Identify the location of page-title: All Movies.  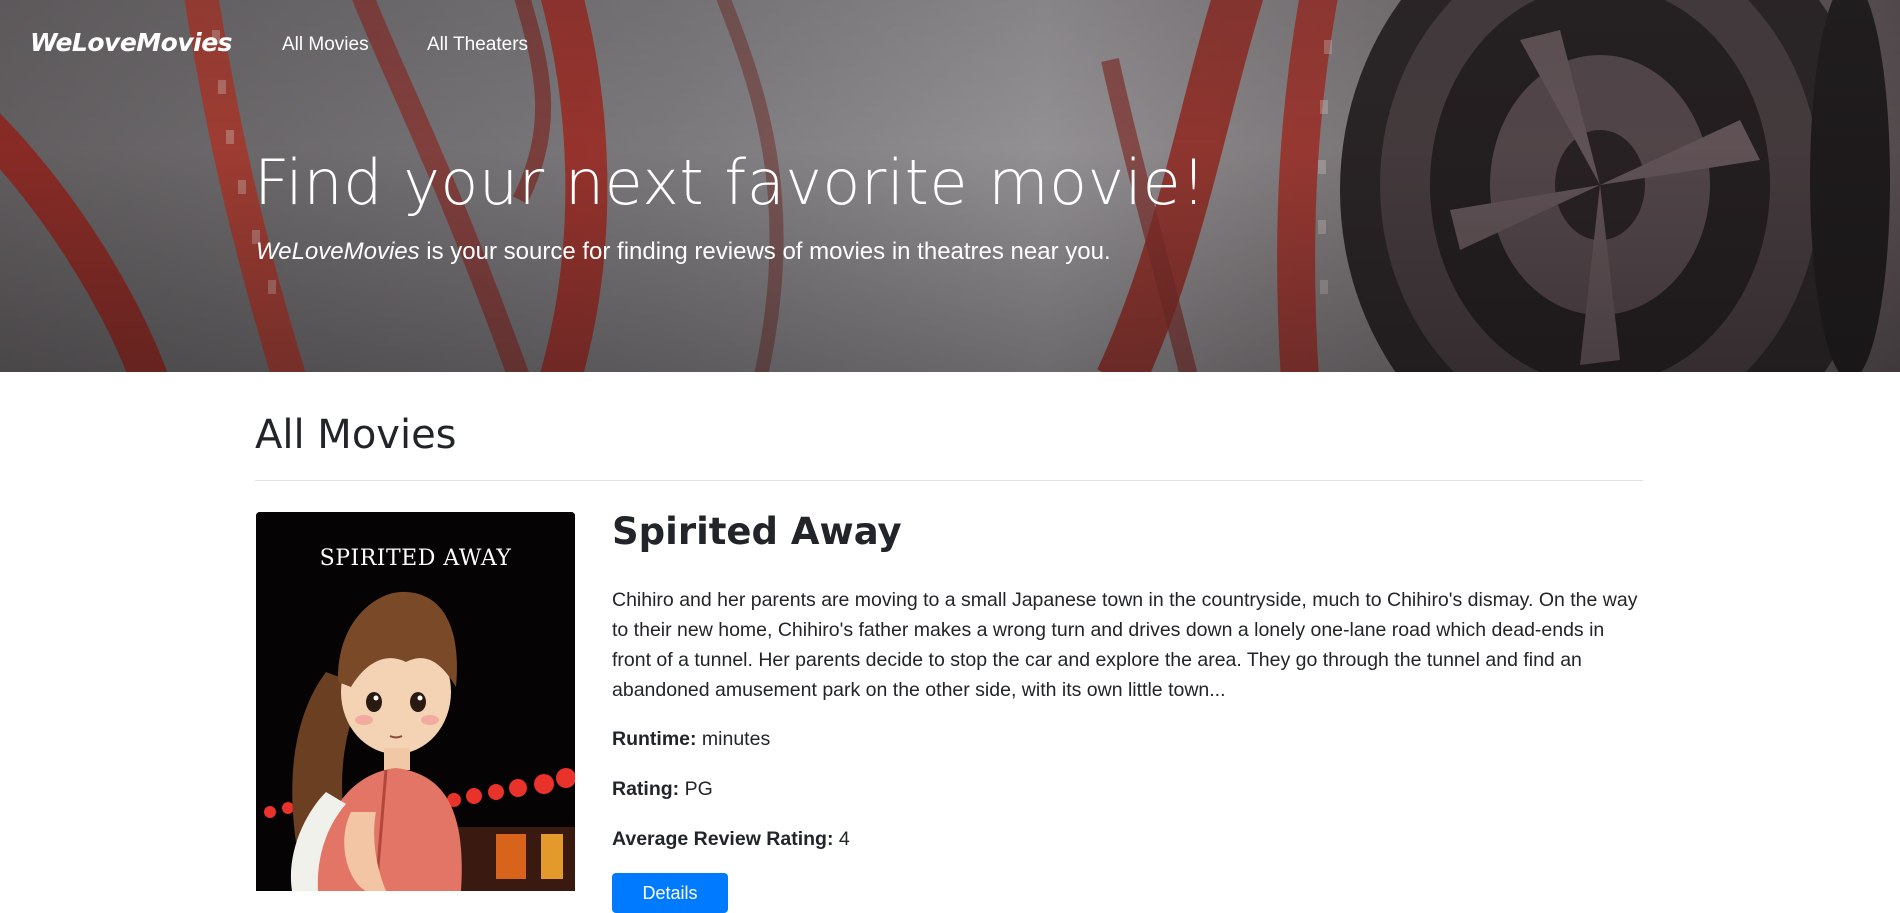
(356, 435).